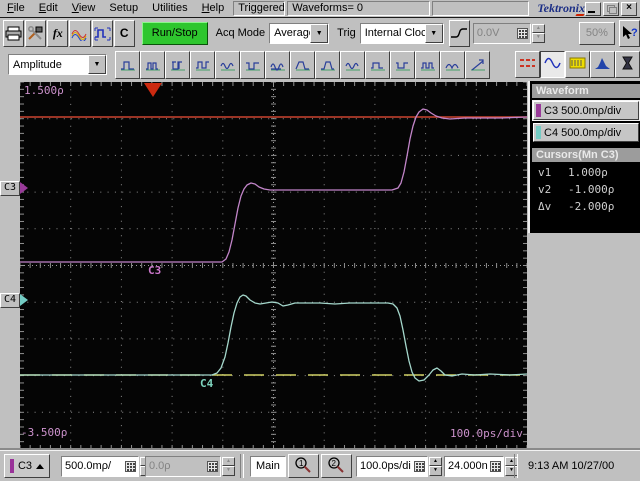 The image size is (640, 481). What do you see at coordinates (27, 466) in the screenshot?
I see `channel-select-button: C3` at bounding box center [27, 466].